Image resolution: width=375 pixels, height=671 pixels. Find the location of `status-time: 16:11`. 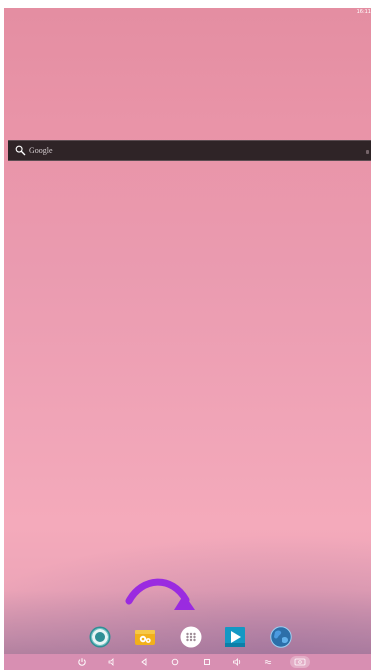

status-time: 16:11 is located at coordinates (363, 12).